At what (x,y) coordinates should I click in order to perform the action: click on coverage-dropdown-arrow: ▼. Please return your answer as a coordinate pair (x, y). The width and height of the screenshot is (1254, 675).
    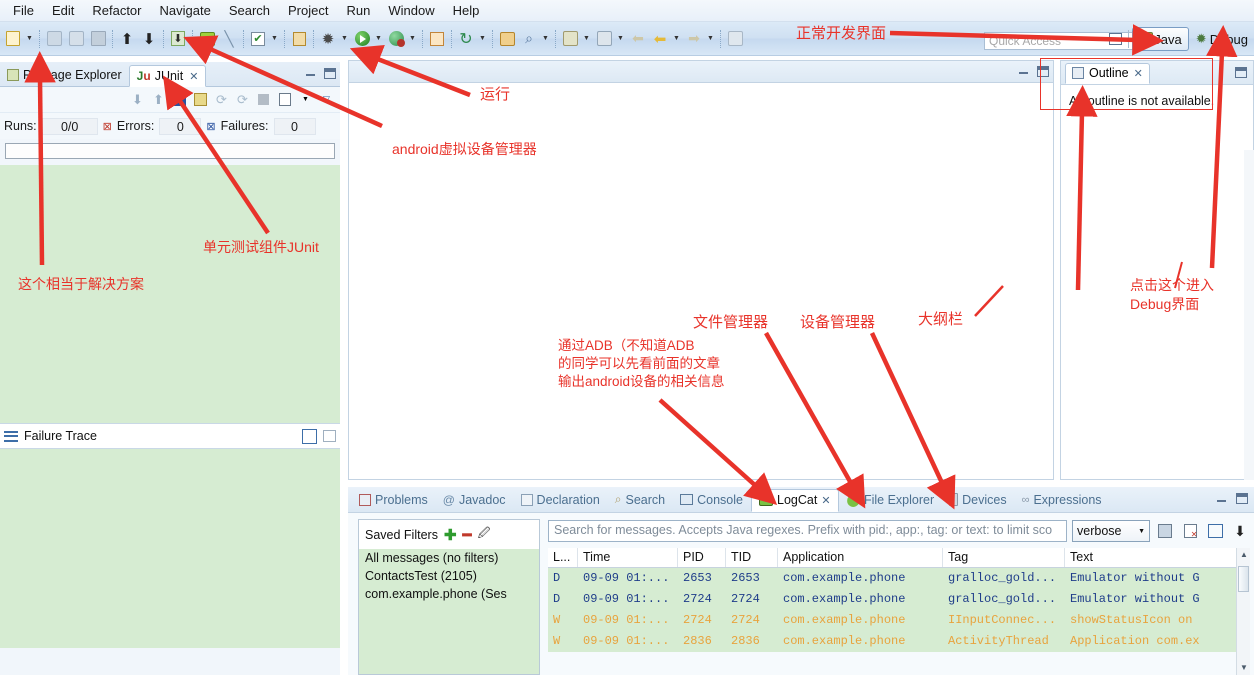
    Looking at the image, I should click on (412, 39).